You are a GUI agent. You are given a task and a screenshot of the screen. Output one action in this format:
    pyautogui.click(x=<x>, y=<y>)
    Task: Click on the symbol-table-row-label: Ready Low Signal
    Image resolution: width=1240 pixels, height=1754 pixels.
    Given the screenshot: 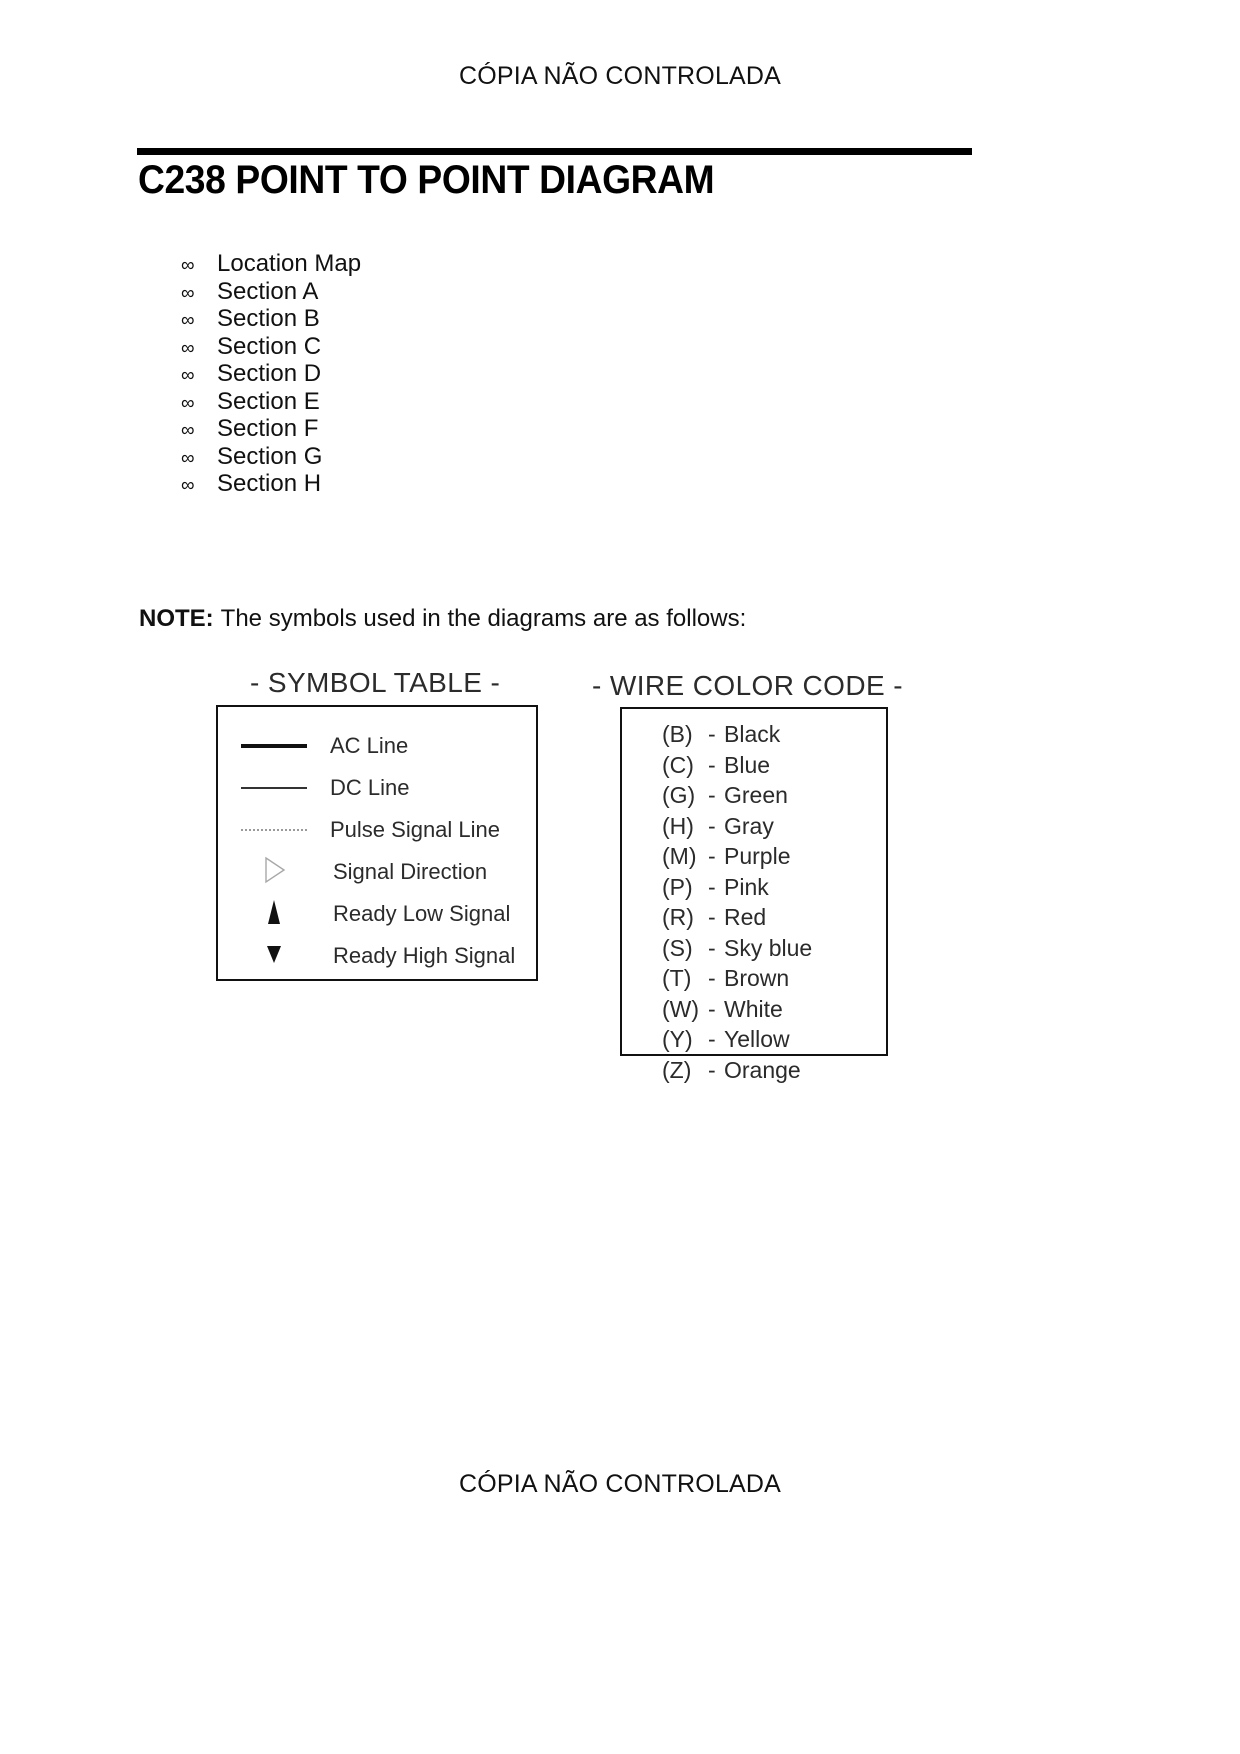 What is the action you would take?
    pyautogui.click(x=422, y=913)
    